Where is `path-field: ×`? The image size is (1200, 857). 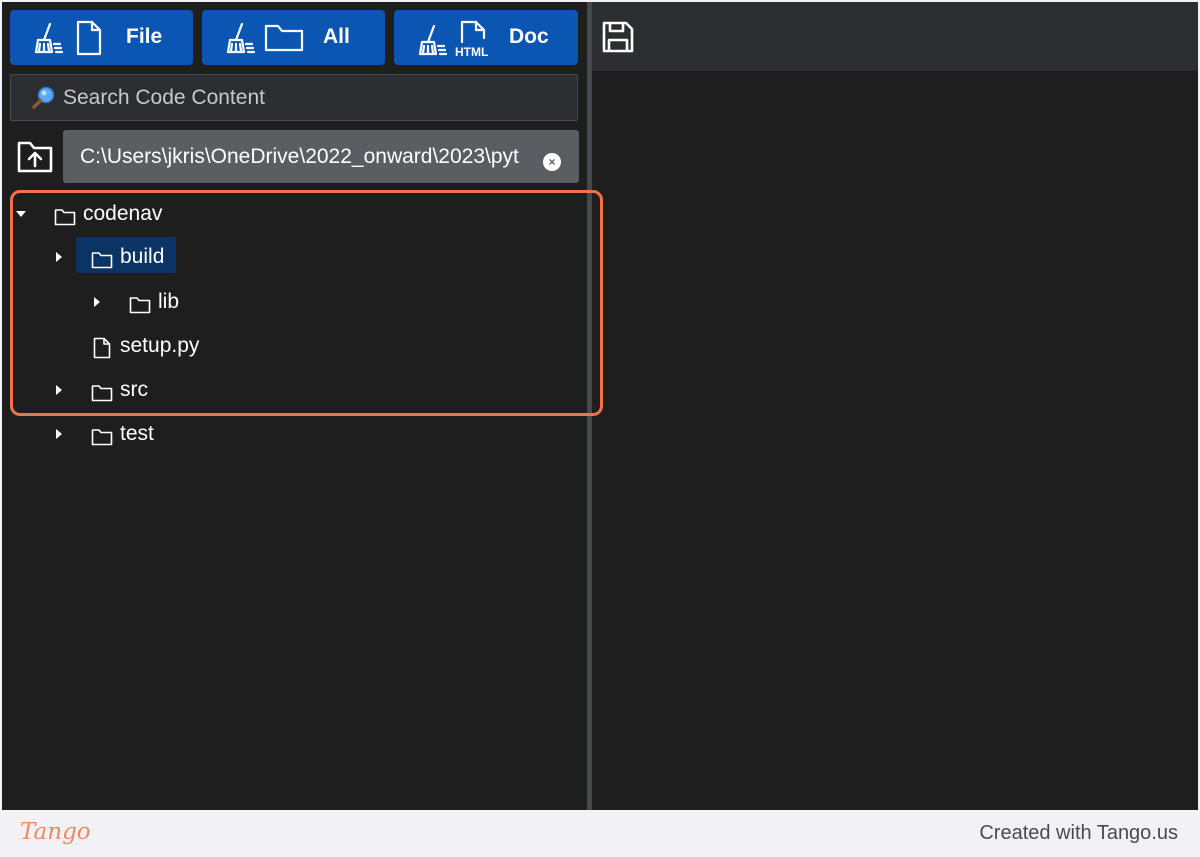
path-field: × is located at coordinates (321, 156).